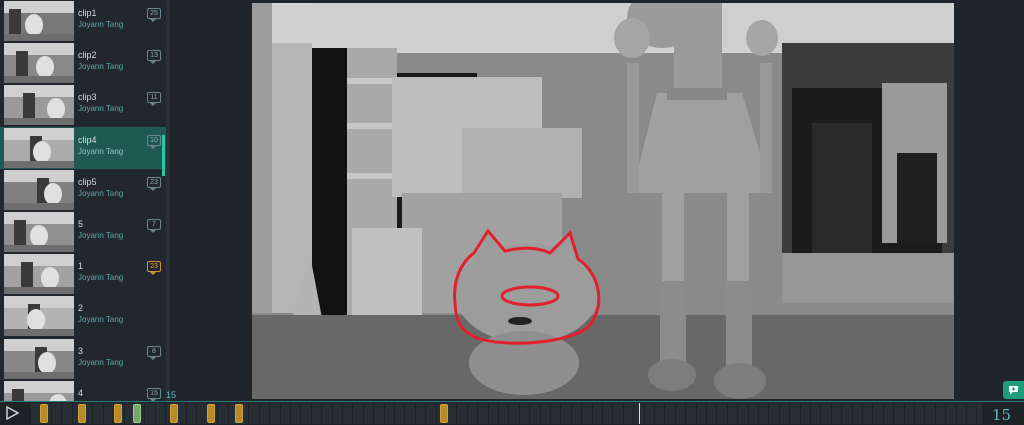 This screenshot has width=1024, height=425. What do you see at coordinates (83, 105) in the screenshot?
I see `clip-item: clip3 Joyann Tang 11` at bounding box center [83, 105].